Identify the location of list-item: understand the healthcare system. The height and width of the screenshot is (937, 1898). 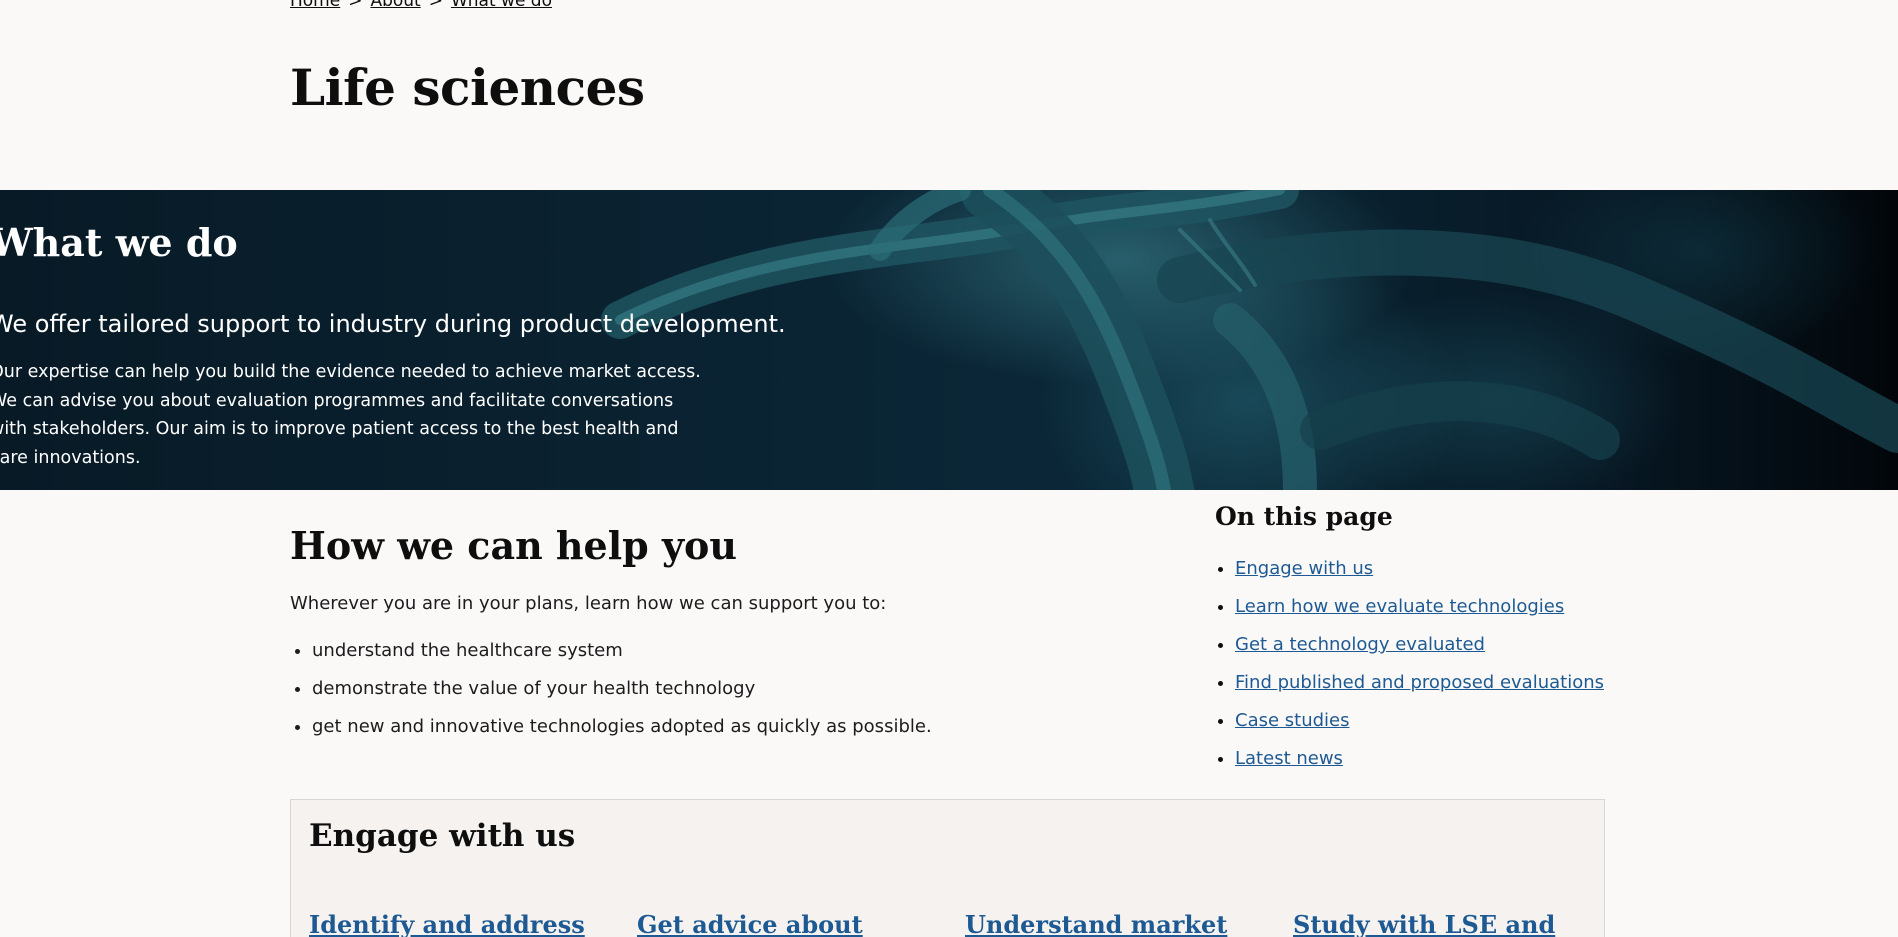
(622, 655).